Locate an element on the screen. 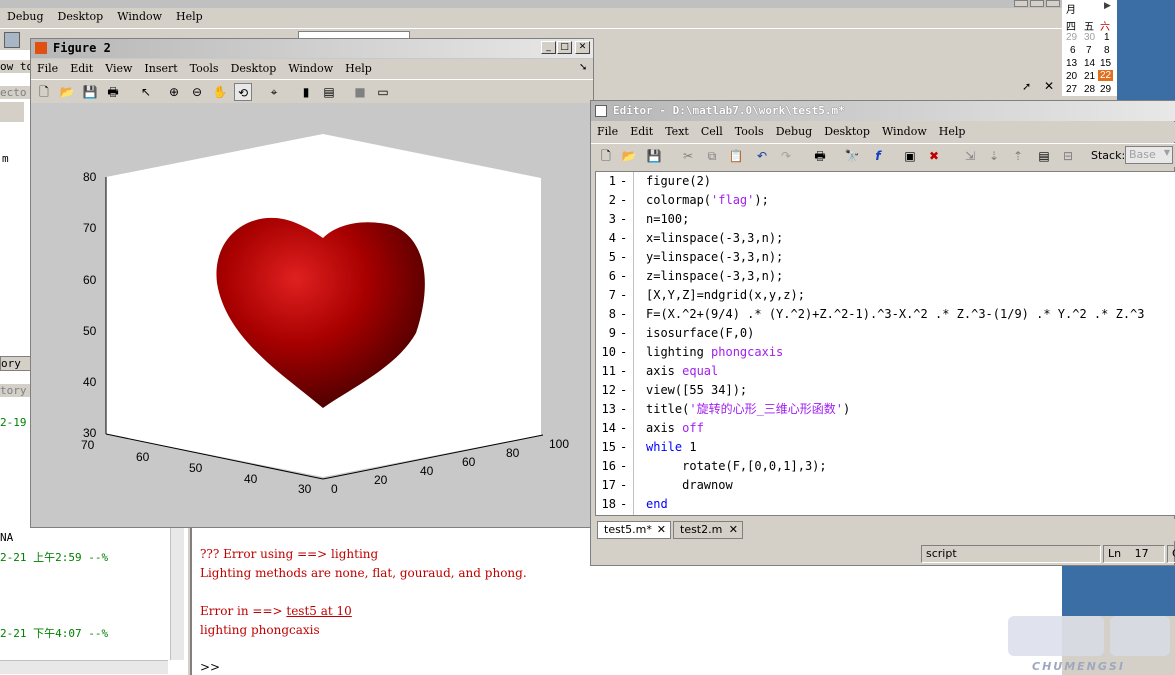  redo-icon: ↷ is located at coordinates (786, 156).